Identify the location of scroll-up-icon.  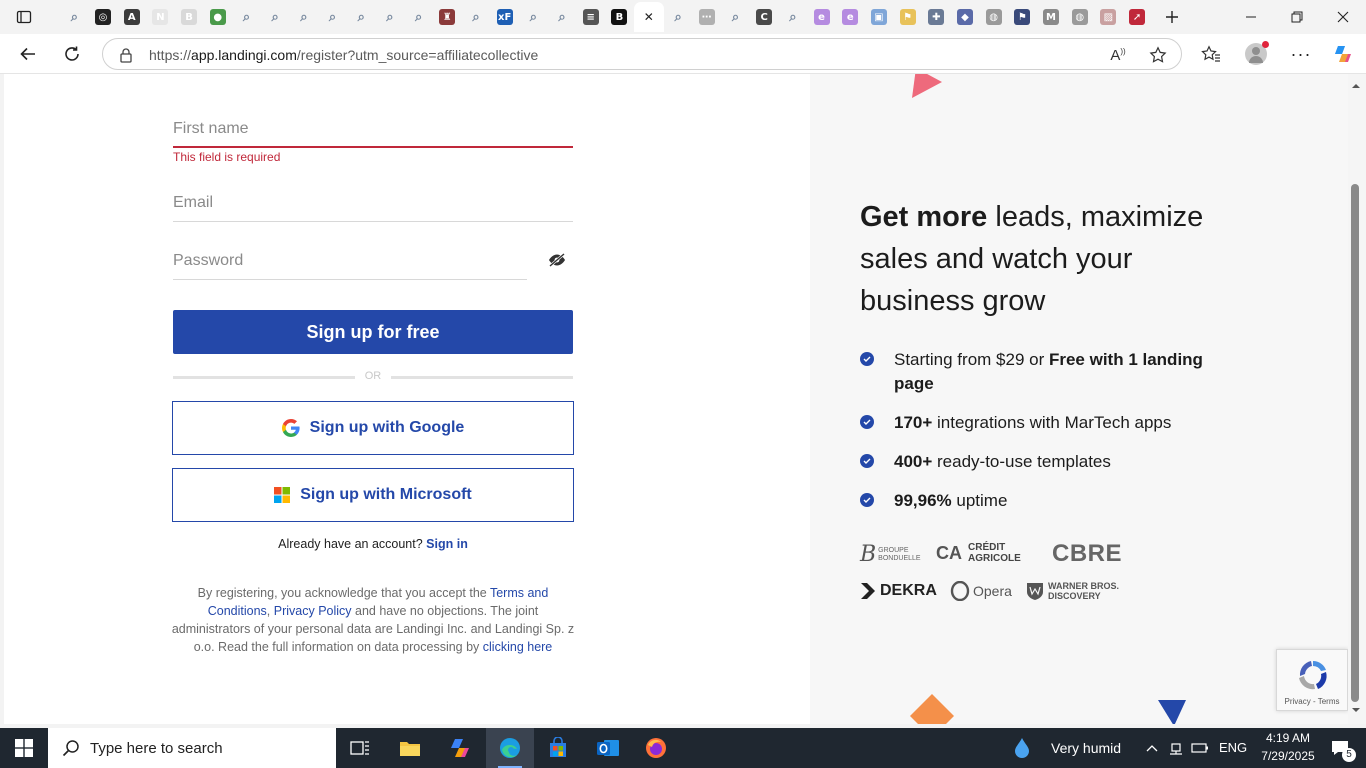
(1356, 86).